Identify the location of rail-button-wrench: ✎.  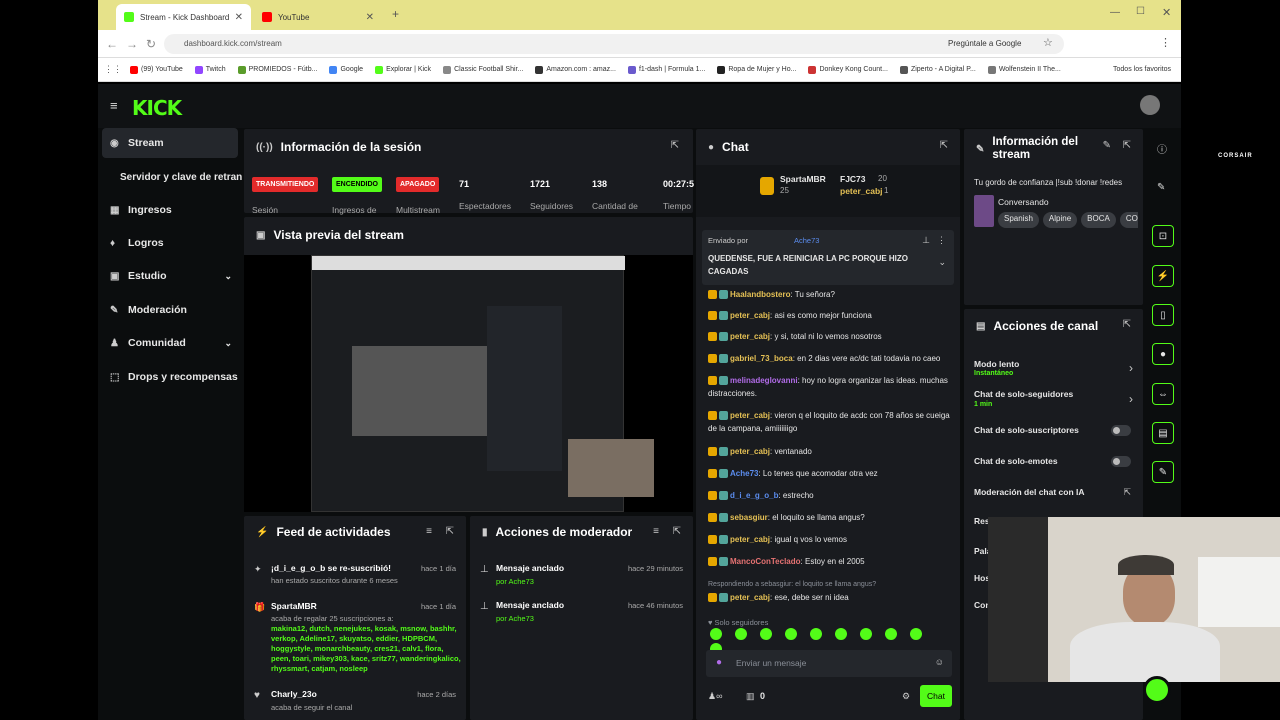
(1163, 472).